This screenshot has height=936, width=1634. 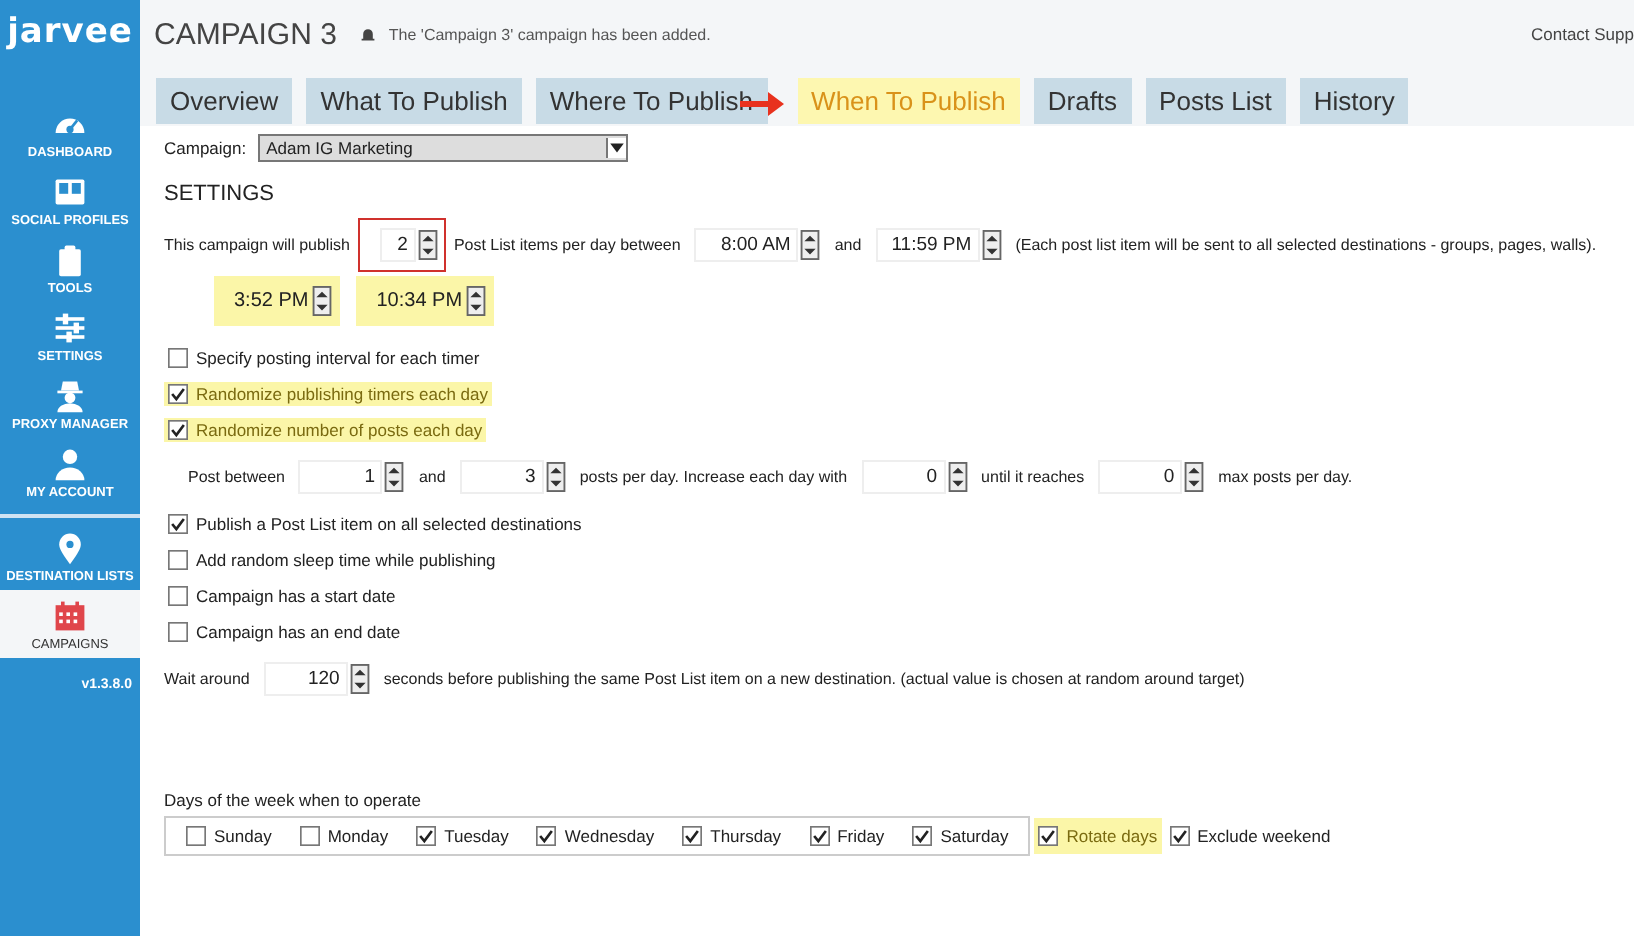 What do you see at coordinates (236, 477) in the screenshot?
I see `label-text: Post between` at bounding box center [236, 477].